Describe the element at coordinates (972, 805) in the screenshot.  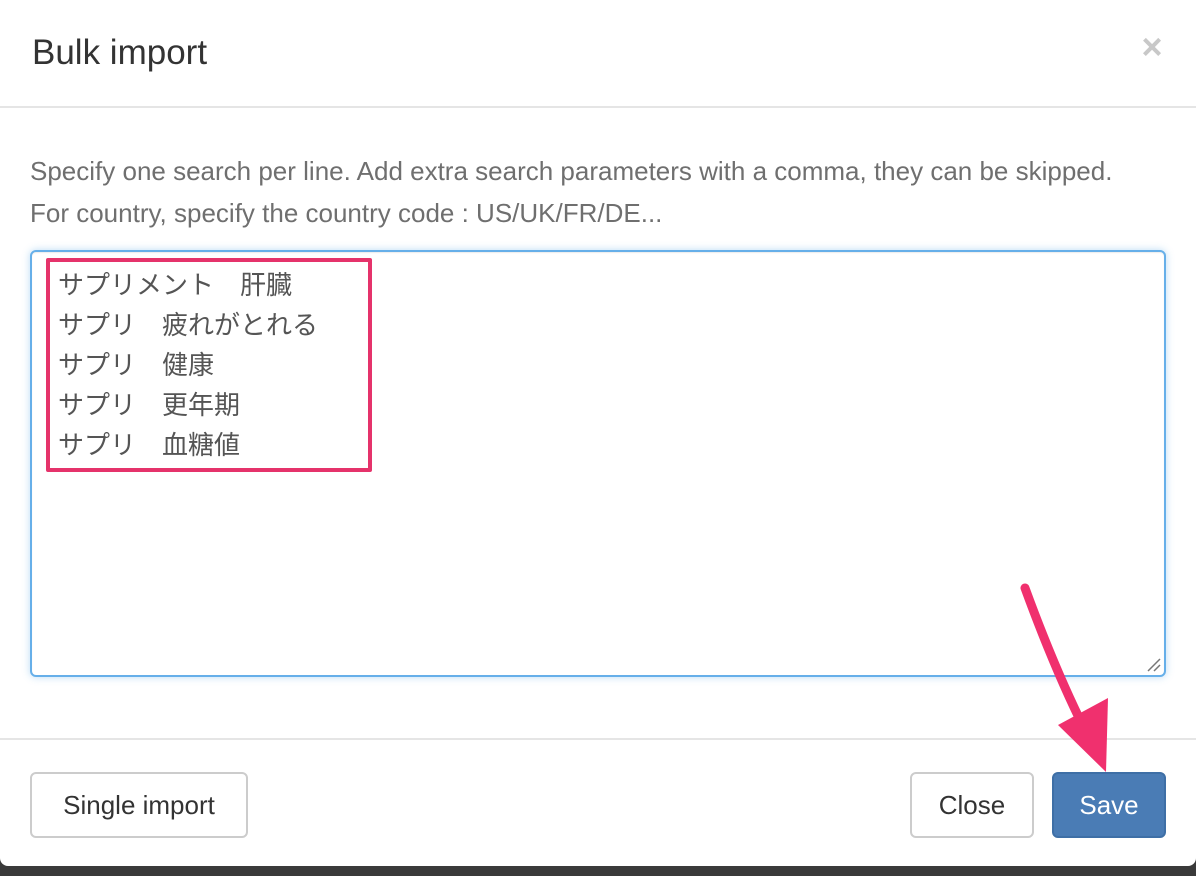
I see `close-button: Close` at that location.